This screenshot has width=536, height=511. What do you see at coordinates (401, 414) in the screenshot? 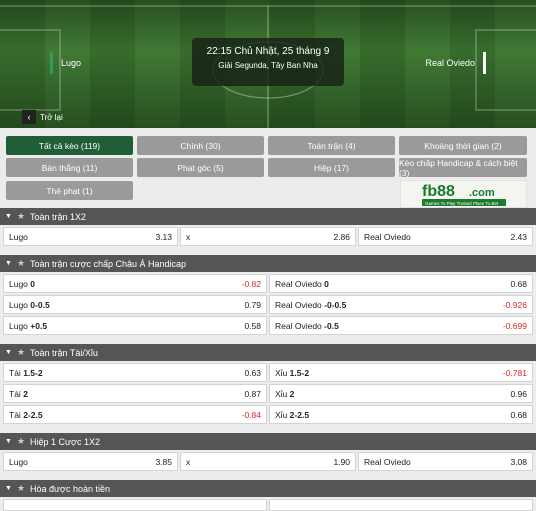
I see `odds-cell: Xỉu 2-2.5 0.68` at bounding box center [401, 414].